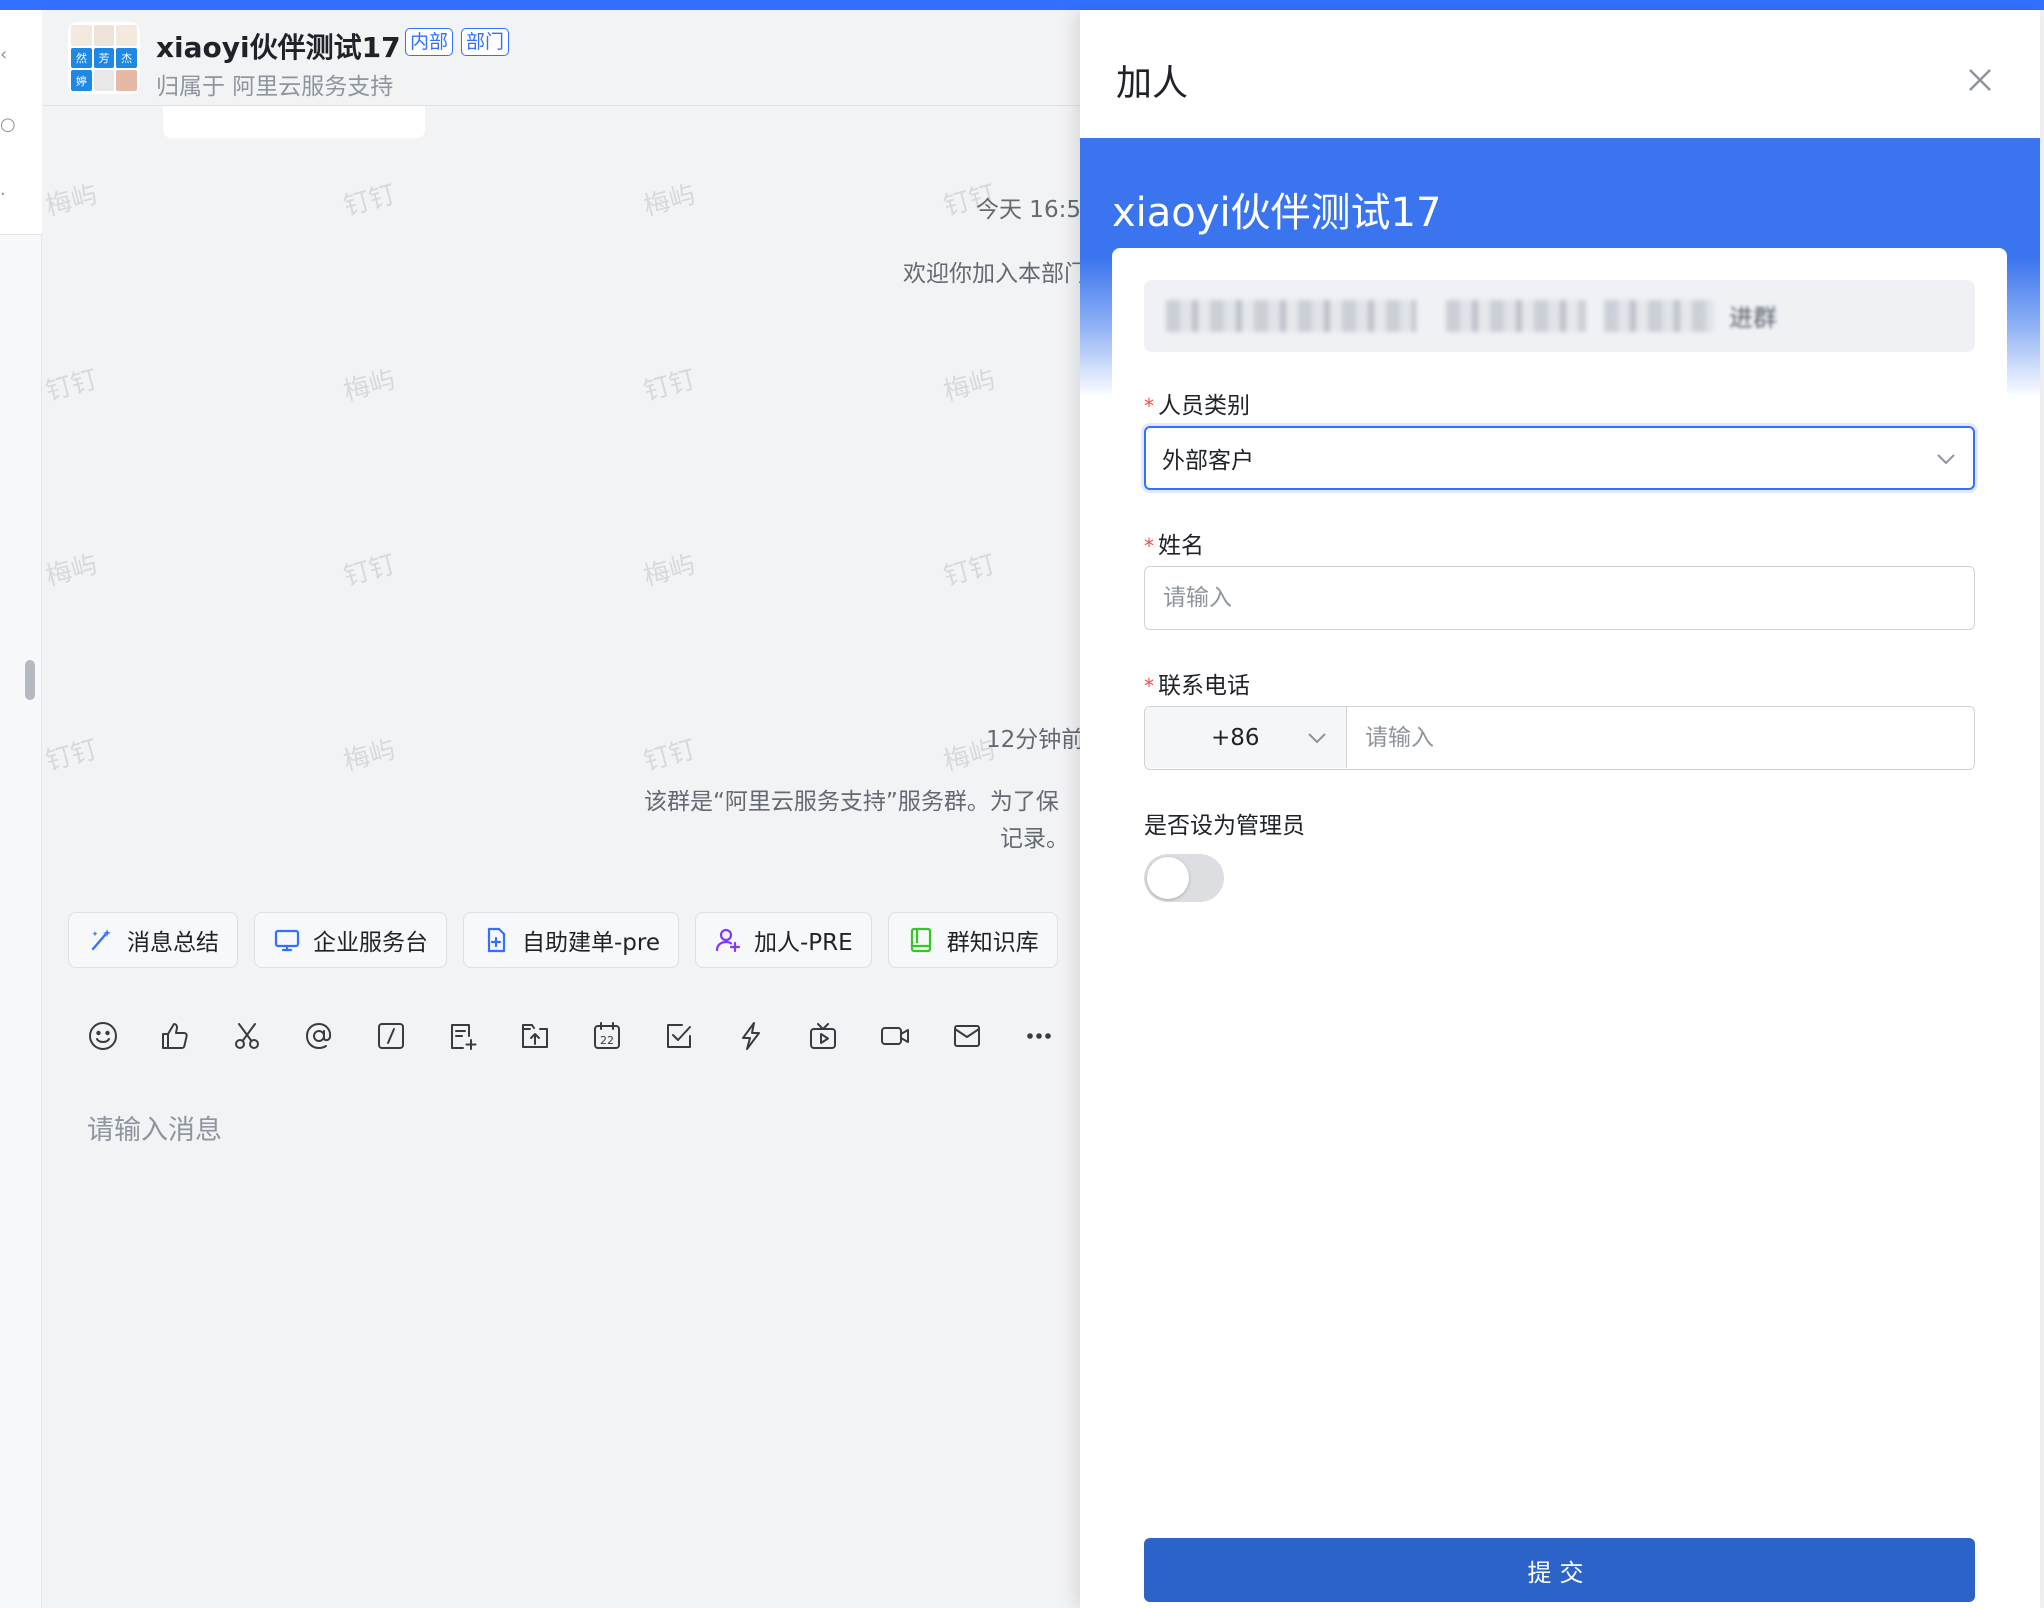  Describe the element at coordinates (1753, 318) in the screenshot. I see `group-info-text: 进群` at that location.